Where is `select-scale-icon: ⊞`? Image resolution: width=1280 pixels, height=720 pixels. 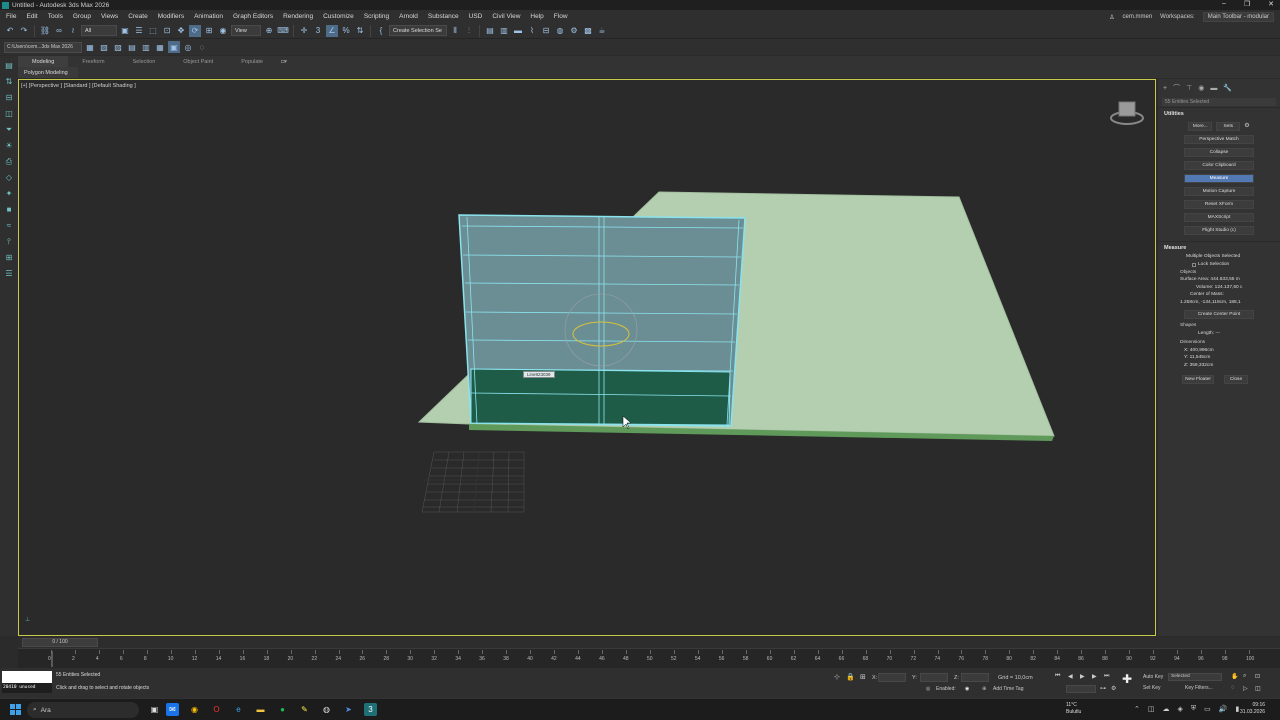
select-scale-icon: ⊞ is located at coordinates (209, 31).